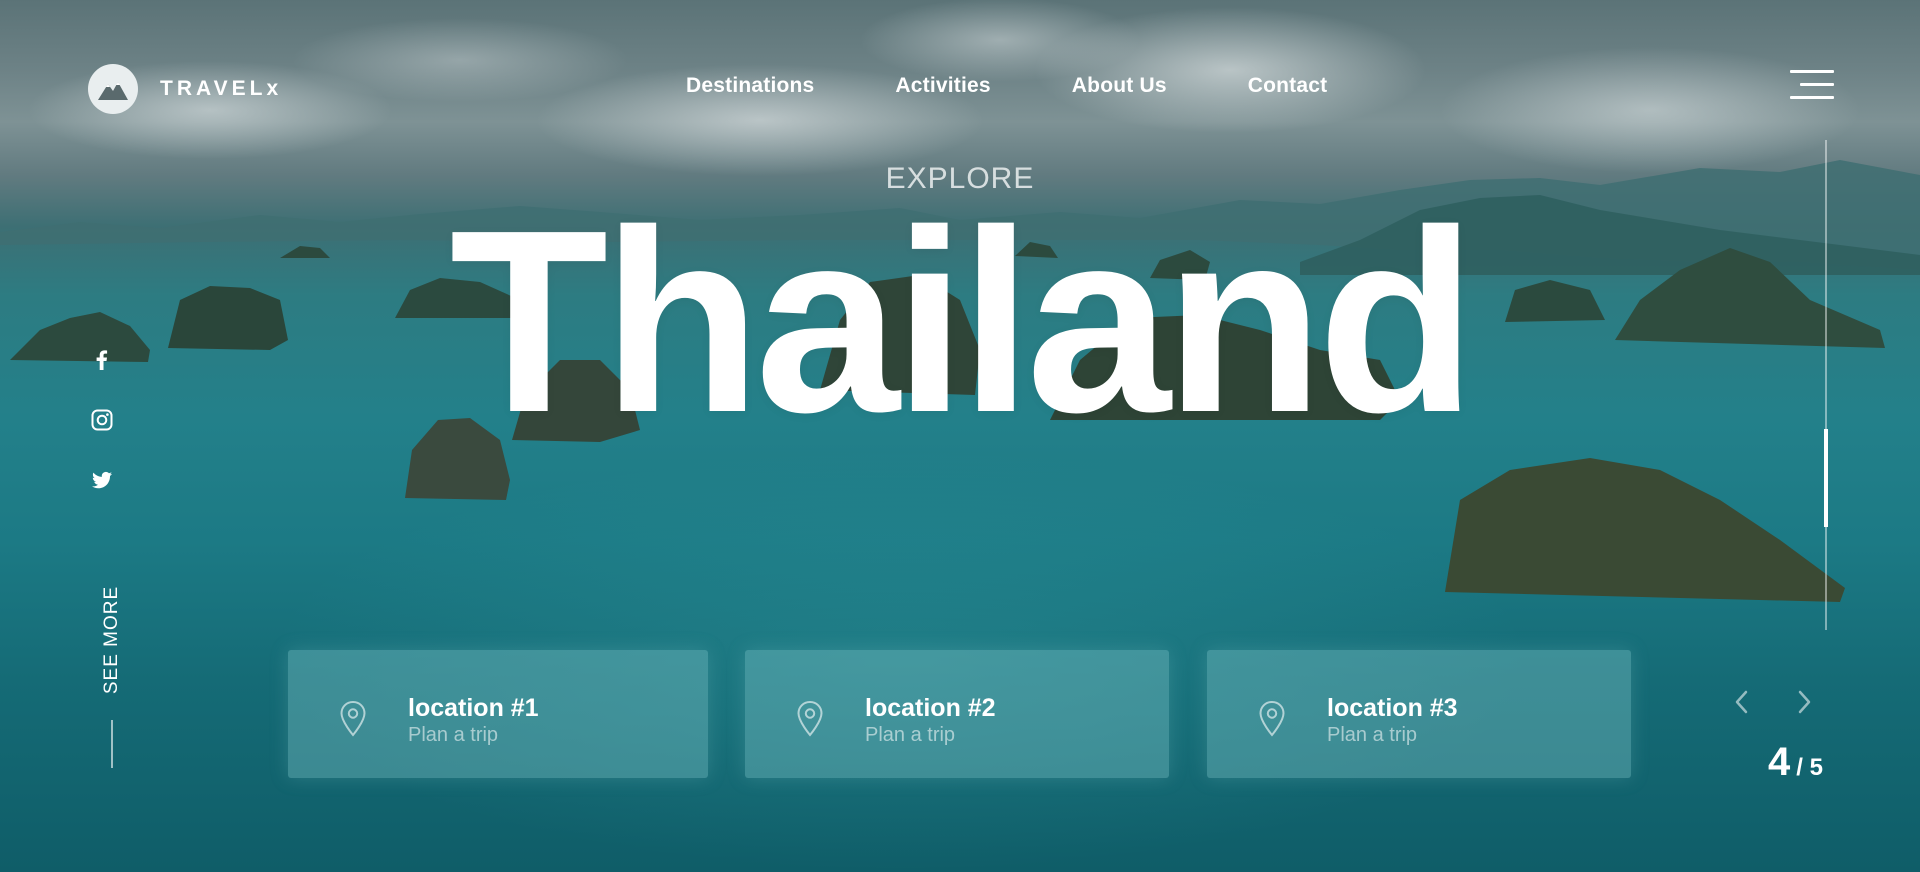  Describe the element at coordinates (473, 708) in the screenshot. I see `location-name: location #1` at that location.